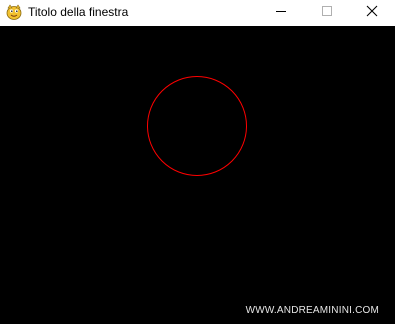 Image resolution: width=395 pixels, height=324 pixels. What do you see at coordinates (14, 12) in the screenshot?
I see `pygame-snake-icon` at bounding box center [14, 12].